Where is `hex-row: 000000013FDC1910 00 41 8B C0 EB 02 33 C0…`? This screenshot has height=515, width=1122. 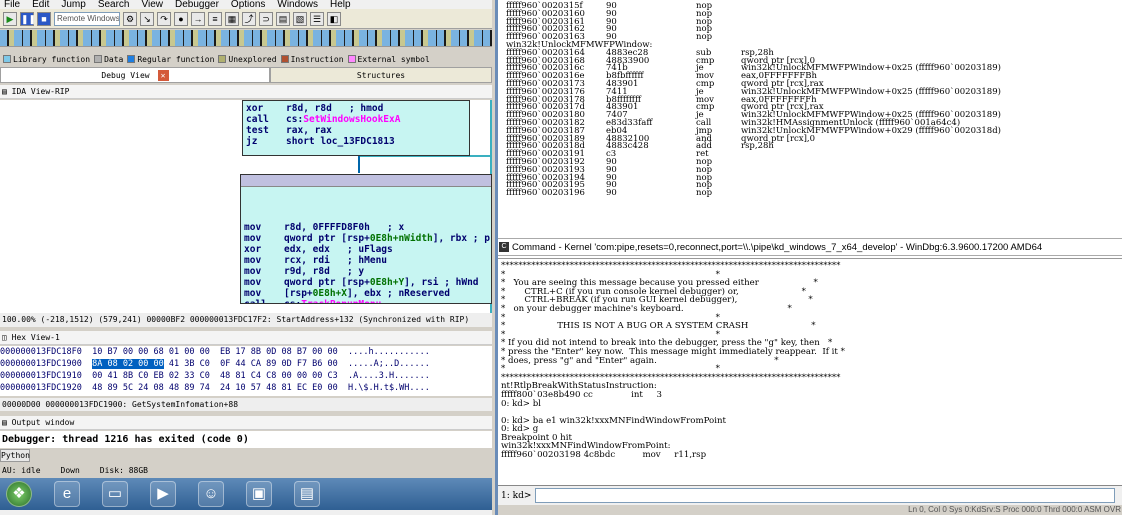
hex-row: 000000013FDC1910 00 41 8B C0 EB 02 33 C0… is located at coordinates (246, 376).